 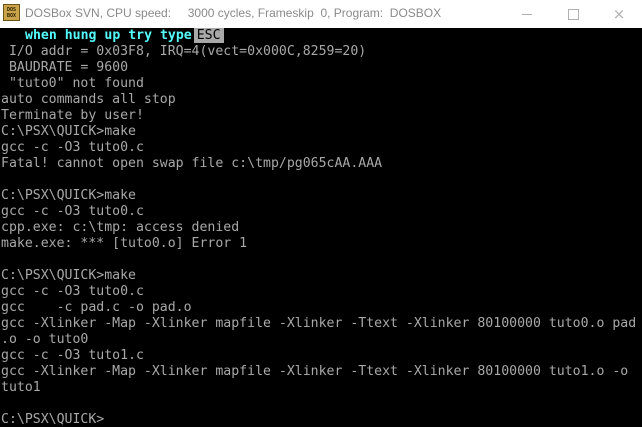 What do you see at coordinates (53, 419) in the screenshot?
I see `console-line: C:\PSX\QUICK>` at bounding box center [53, 419].